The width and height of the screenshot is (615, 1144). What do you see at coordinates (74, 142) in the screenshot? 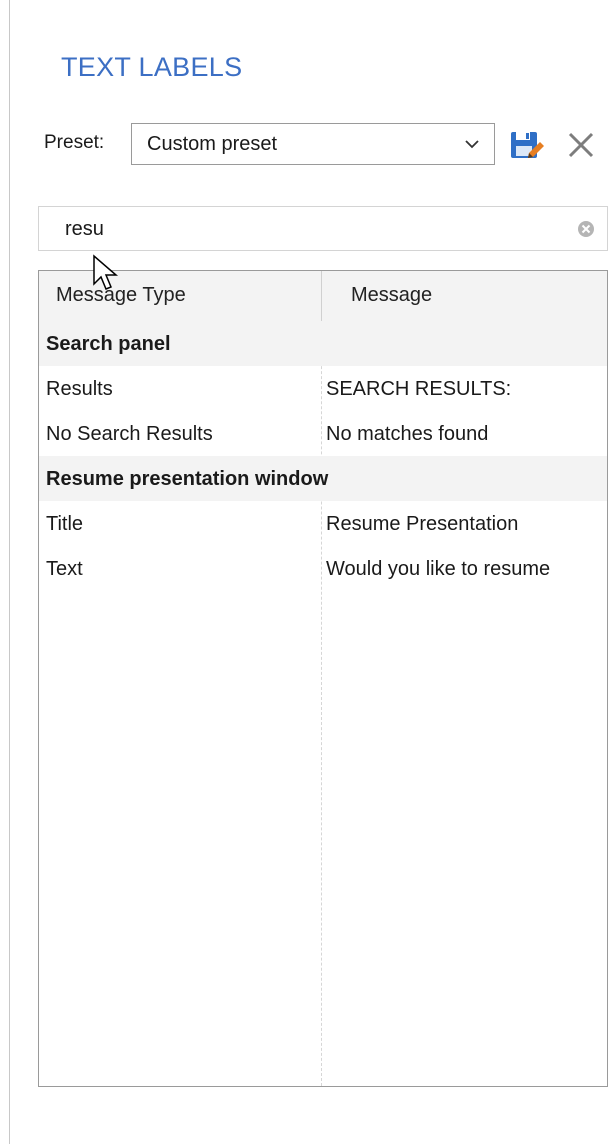
I see `preset-label: Preset:` at bounding box center [74, 142].